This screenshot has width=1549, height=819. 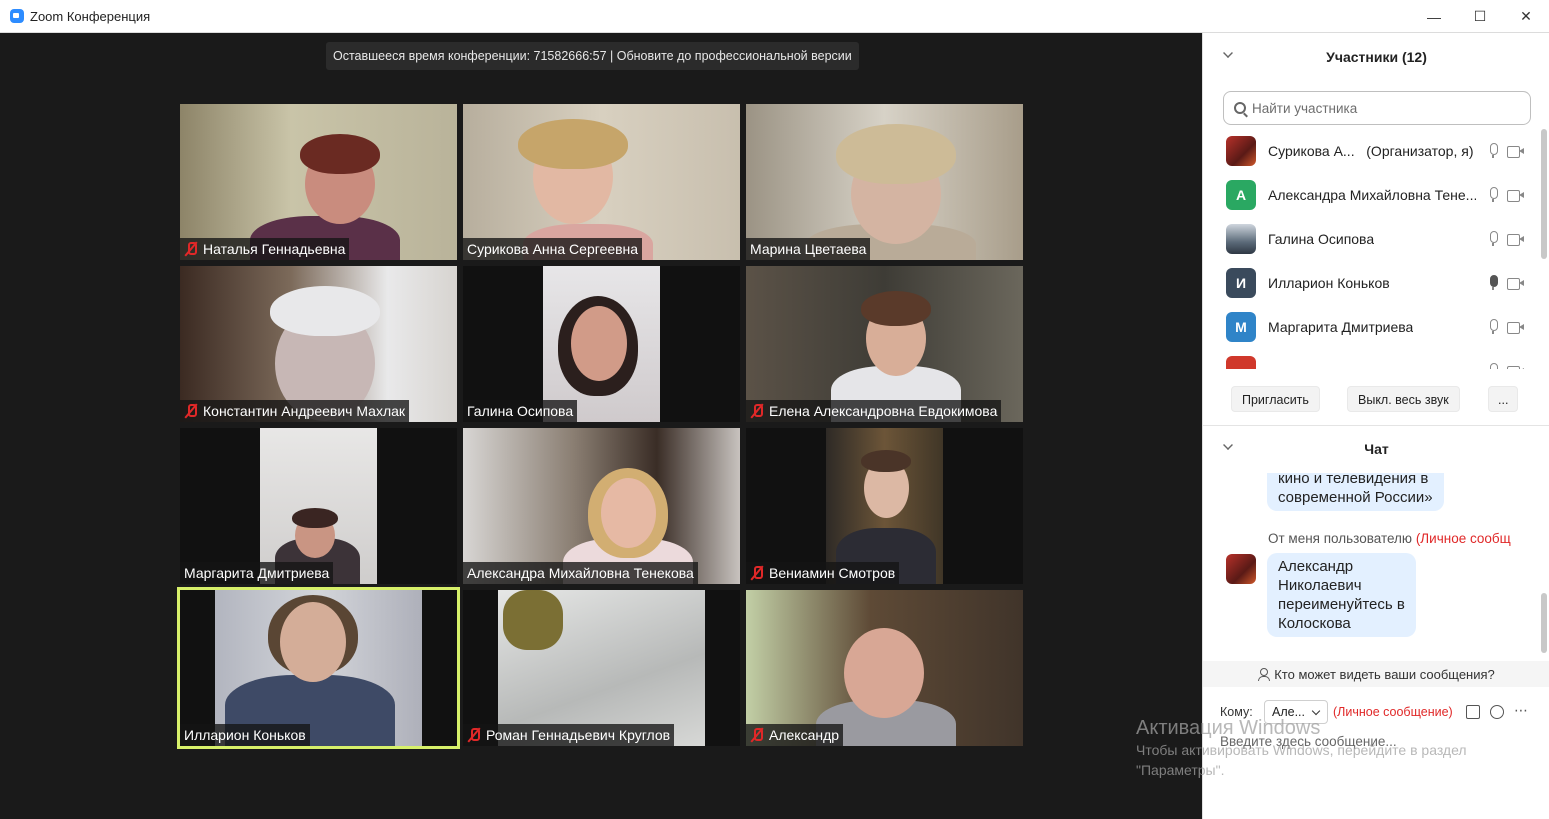 I want to click on video-tile: Наталья Геннадьевна, so click(x=318, y=182).